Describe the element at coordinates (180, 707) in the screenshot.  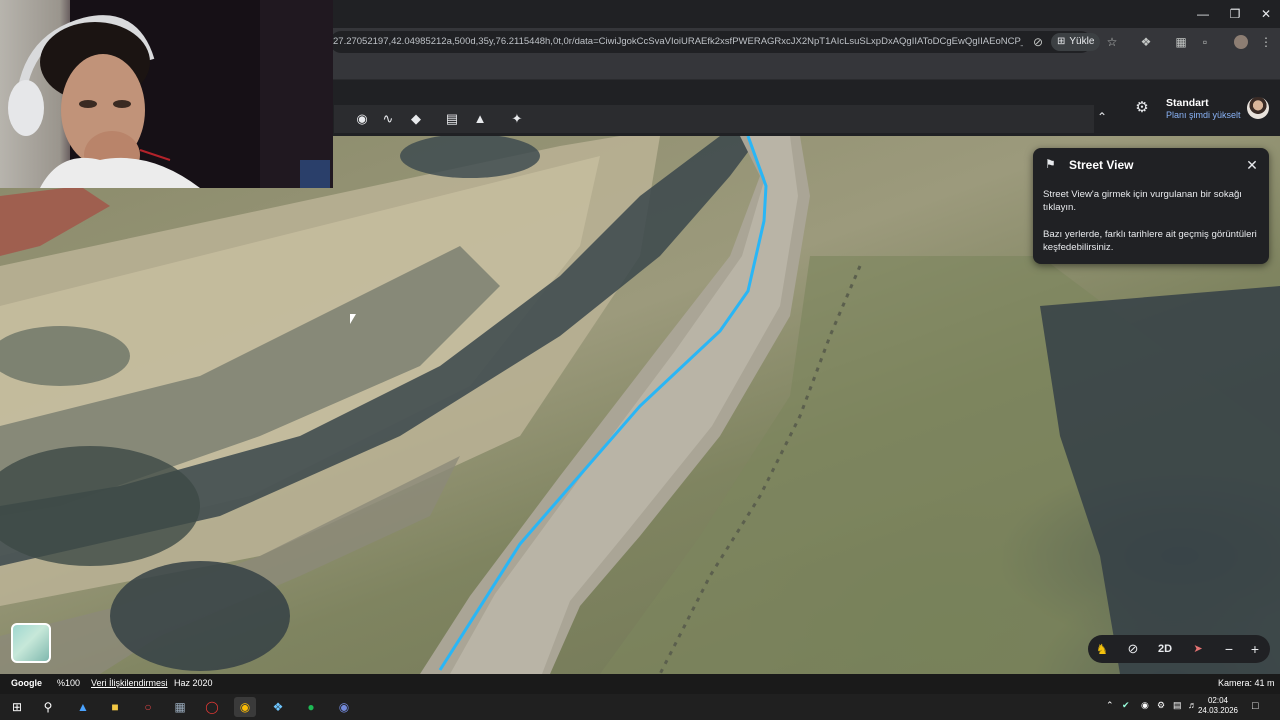
I see `calculator-icon: ▦` at that location.